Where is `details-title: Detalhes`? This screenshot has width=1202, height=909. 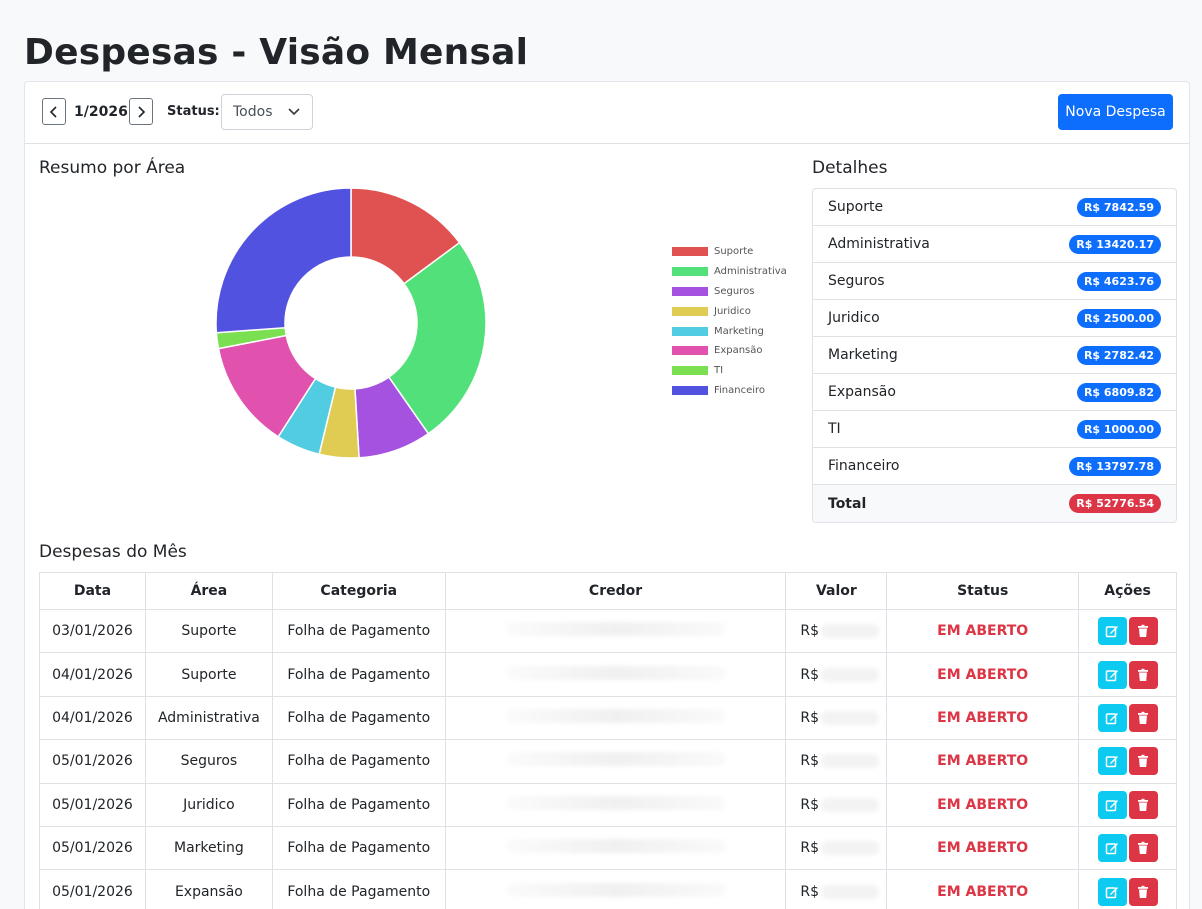 details-title: Detalhes is located at coordinates (850, 168).